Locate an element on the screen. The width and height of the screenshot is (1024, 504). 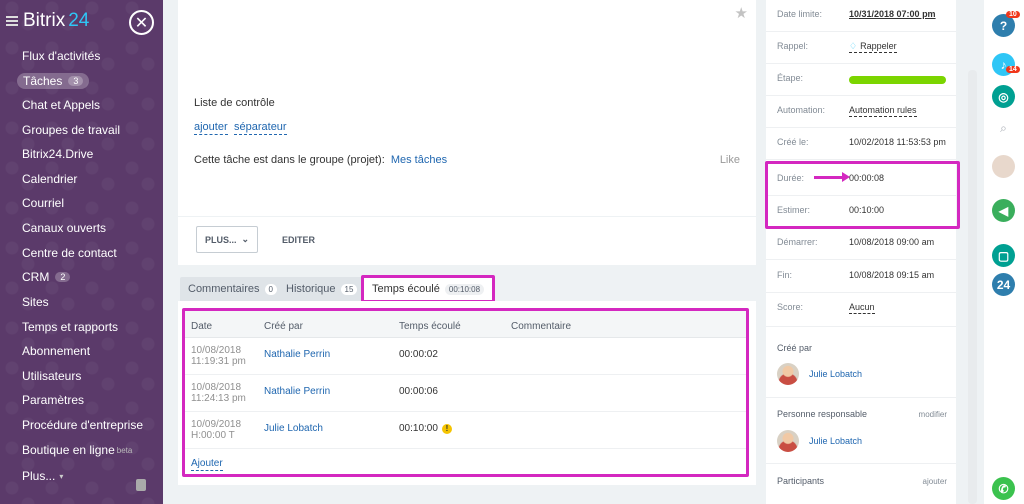
sidebar-item-workgroups: Groupes de travail is located at coordinates (71, 130).